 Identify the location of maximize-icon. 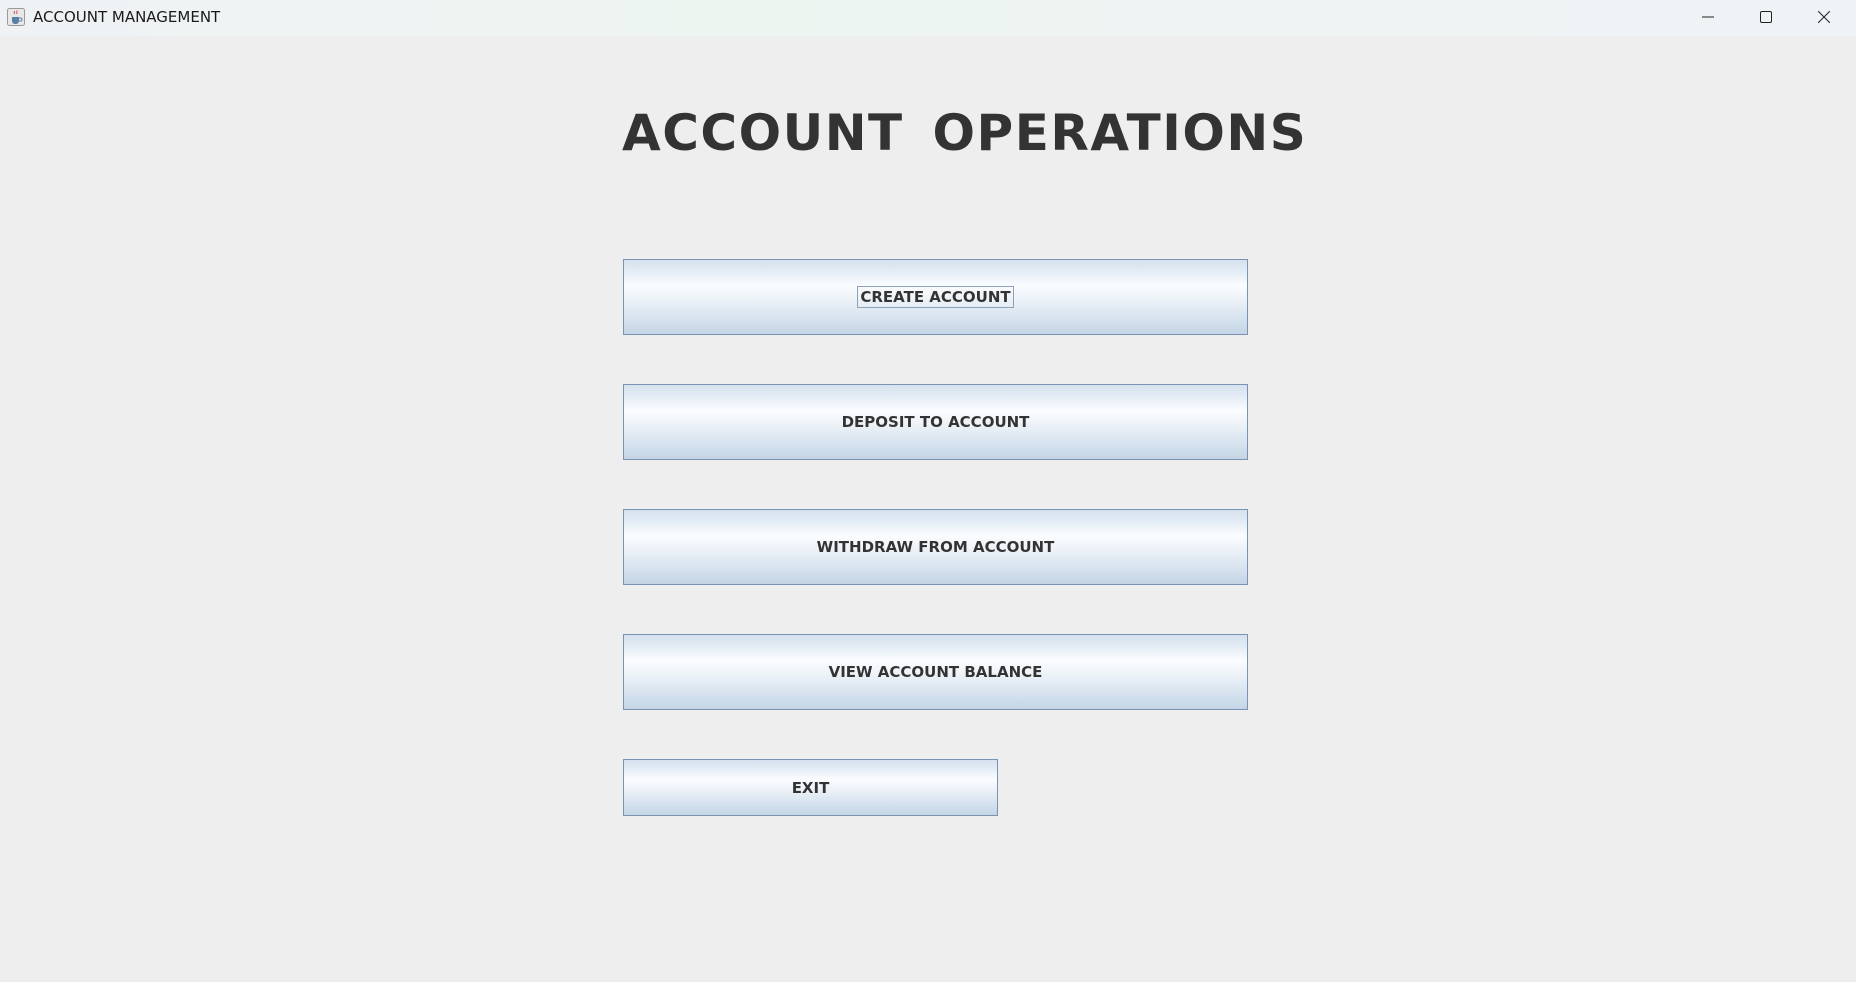
(1766, 17).